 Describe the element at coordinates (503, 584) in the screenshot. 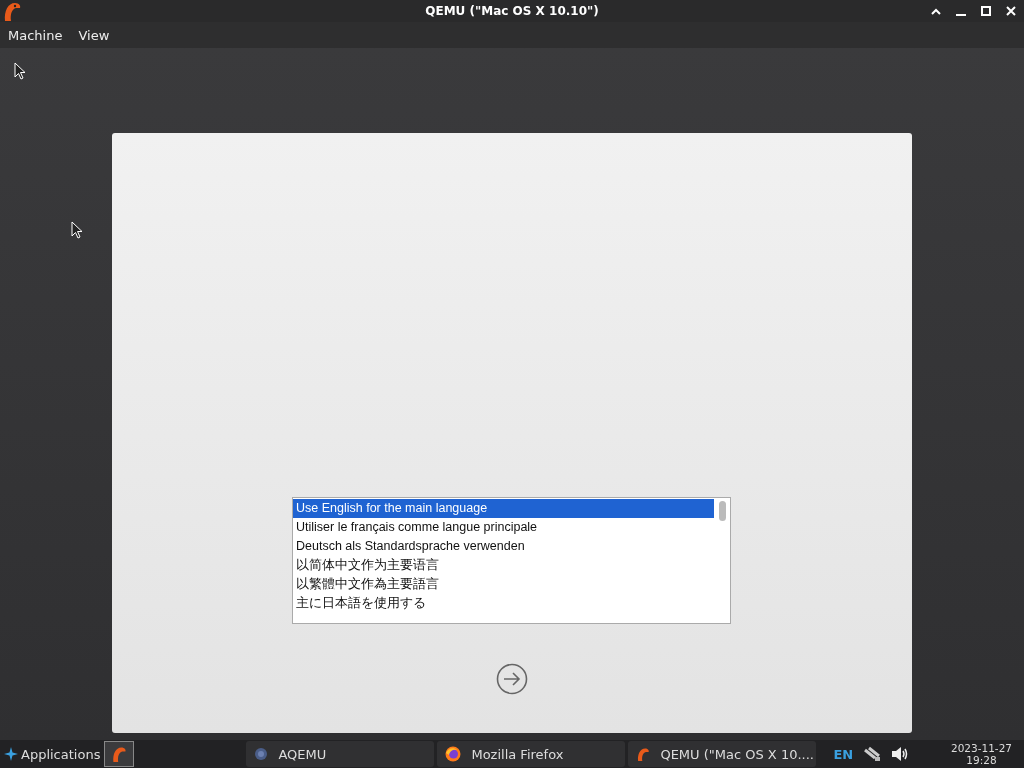

I see `language-option: 以繁體中文作為主要語言` at that location.